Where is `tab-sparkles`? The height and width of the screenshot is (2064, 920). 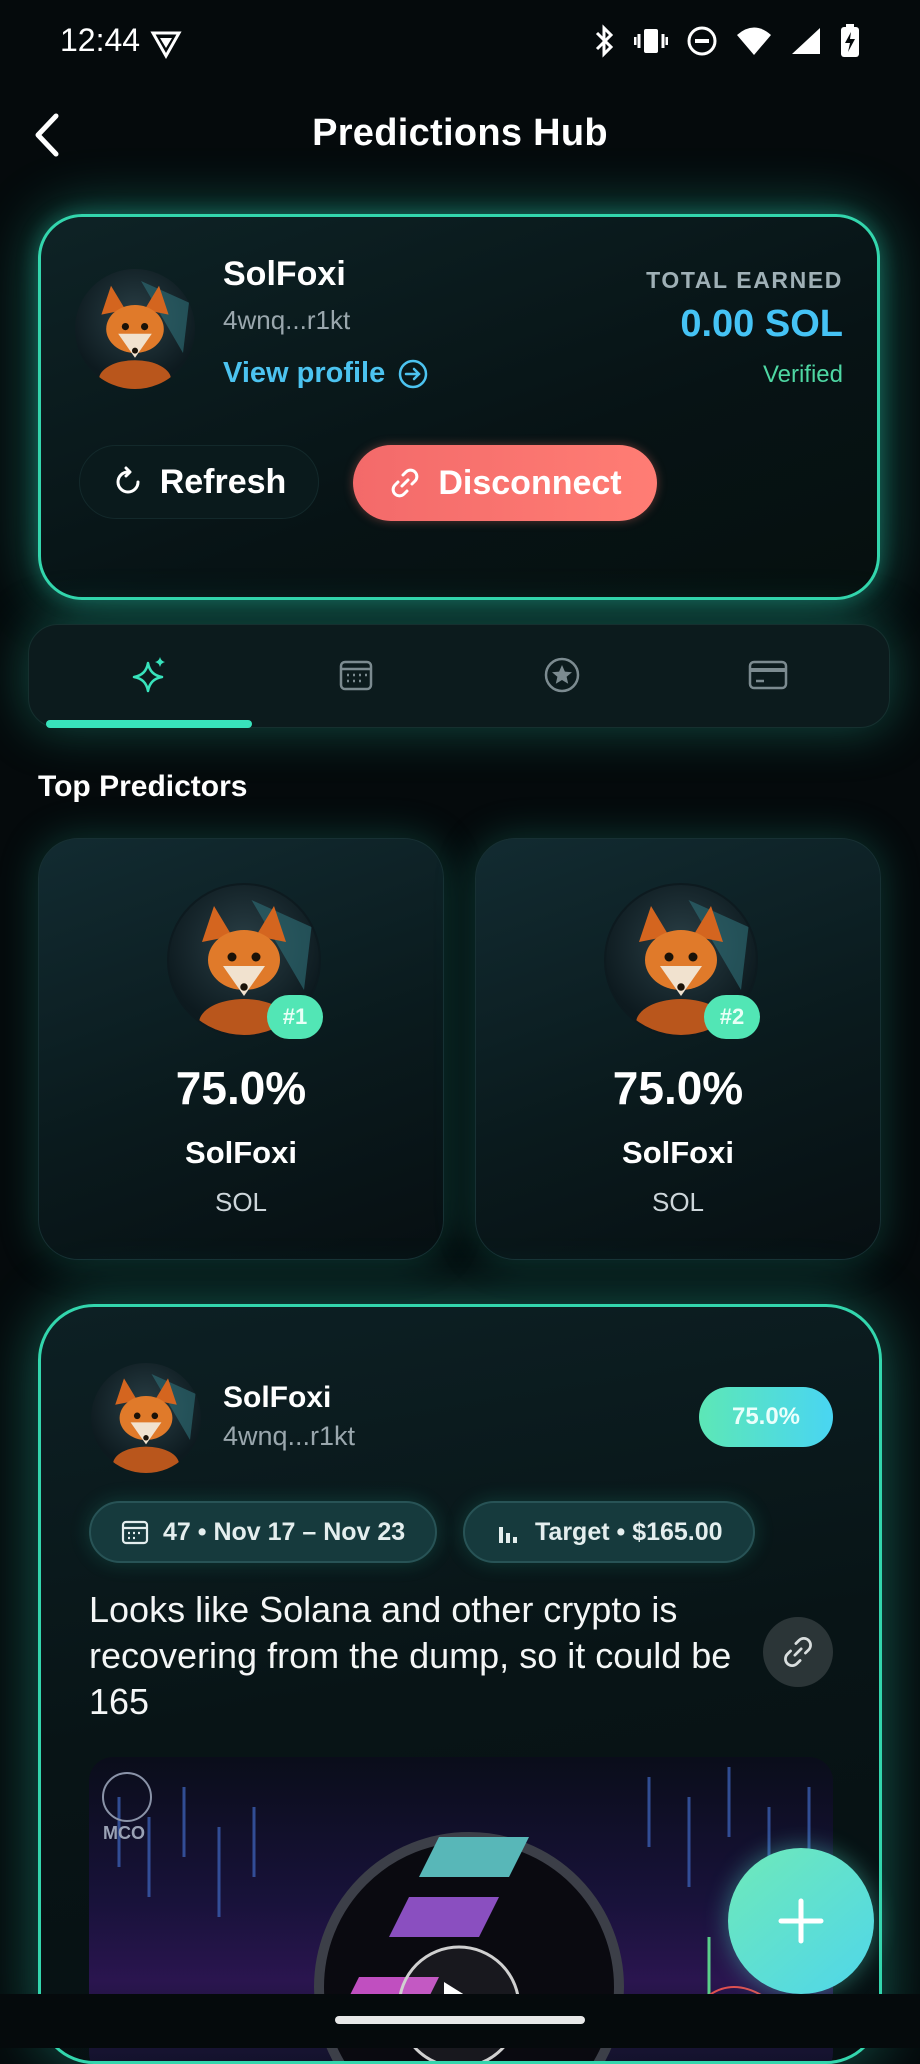 tab-sparkles is located at coordinates (150, 675).